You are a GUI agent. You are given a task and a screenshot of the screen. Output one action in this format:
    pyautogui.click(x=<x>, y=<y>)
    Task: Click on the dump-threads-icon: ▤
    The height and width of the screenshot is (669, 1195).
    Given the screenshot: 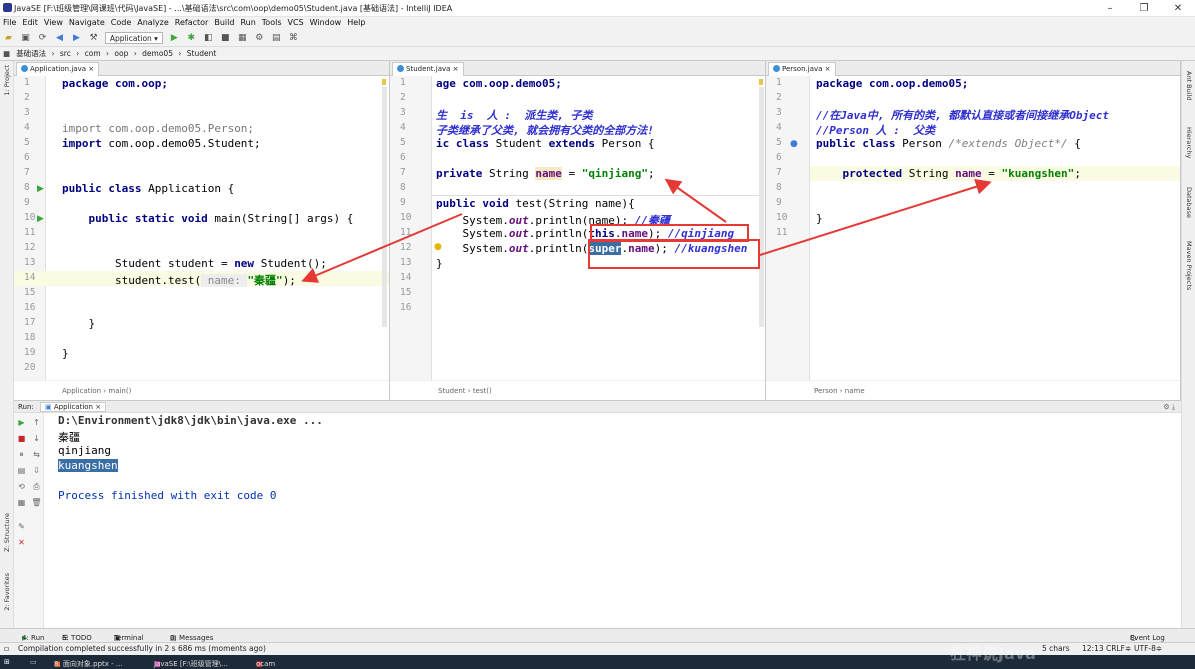 What is the action you would take?
    pyautogui.click(x=21, y=470)
    